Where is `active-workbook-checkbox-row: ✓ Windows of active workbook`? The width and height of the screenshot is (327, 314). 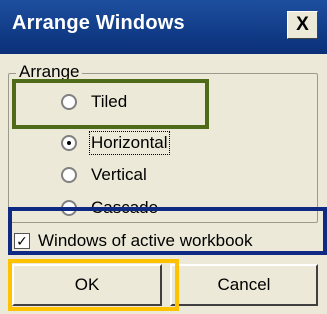
active-workbook-checkbox-row: ✓ Windows of active workbook is located at coordinates (133, 241).